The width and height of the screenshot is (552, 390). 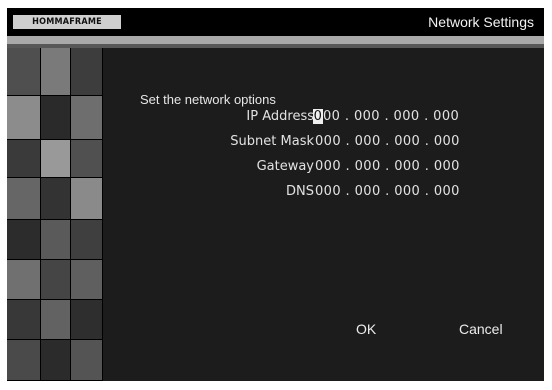 What do you see at coordinates (318, 116) in the screenshot?
I see `text-cursor: 0` at bounding box center [318, 116].